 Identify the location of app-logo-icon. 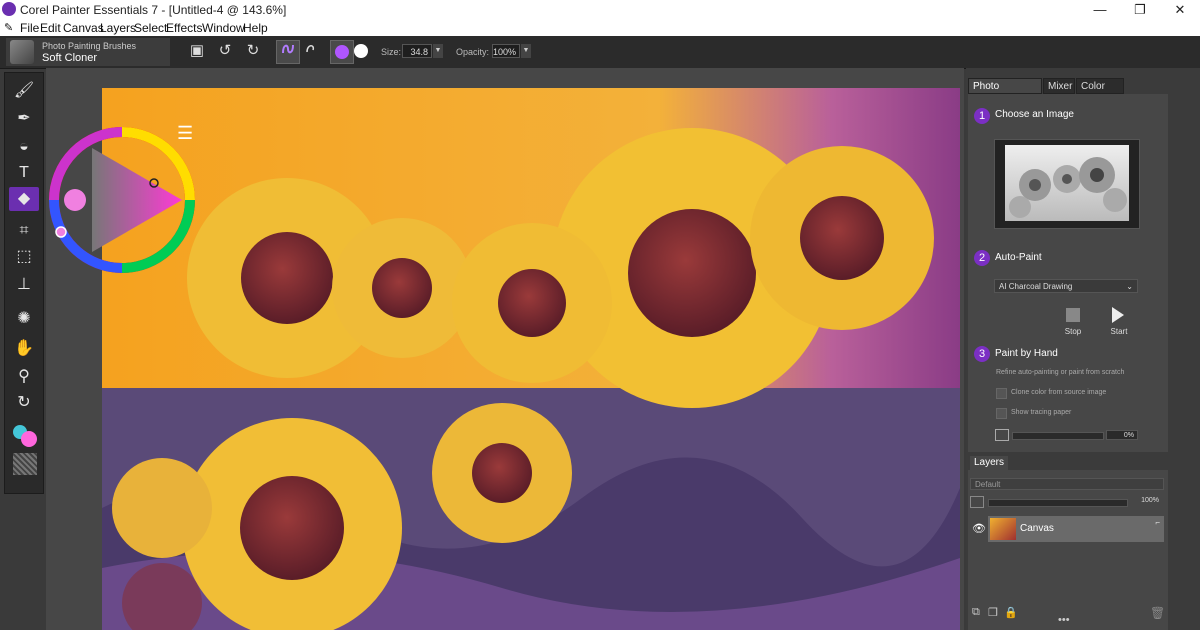
(9, 9).